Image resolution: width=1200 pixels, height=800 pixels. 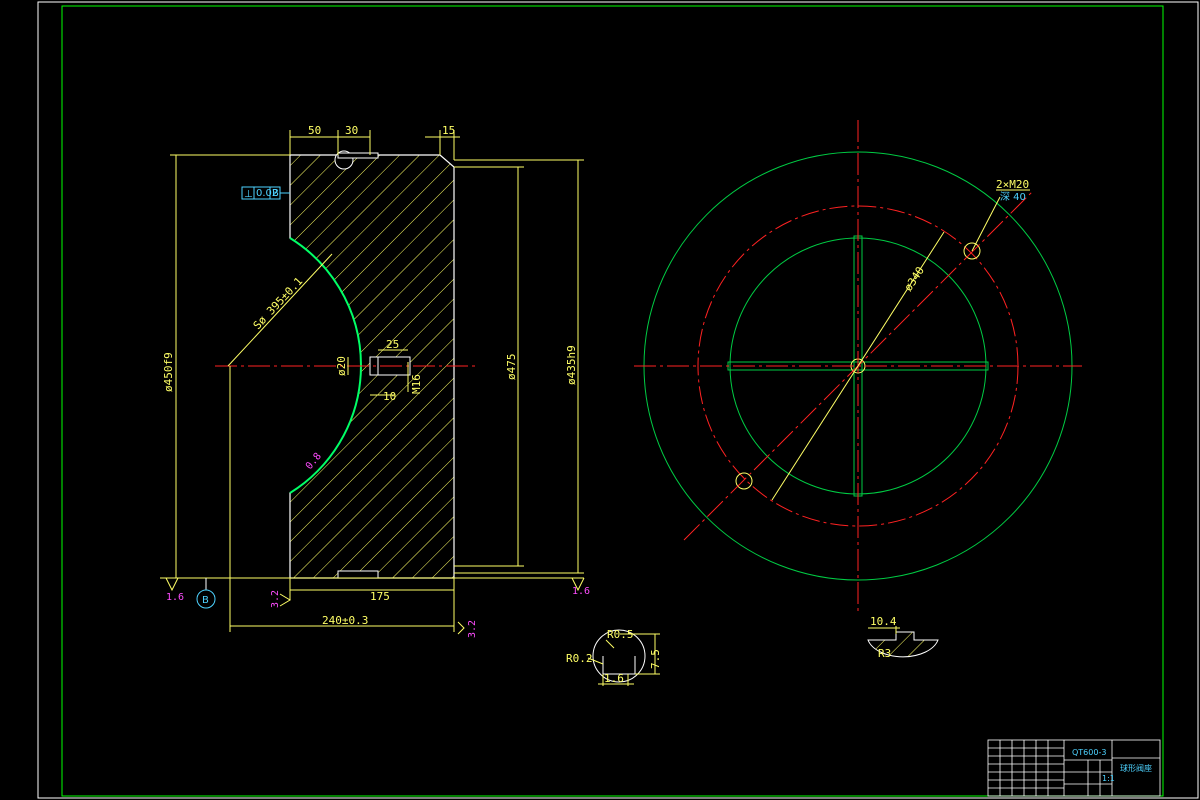 What do you see at coordinates (1013, 197) in the screenshot?
I see `hole-callout-depth: 深 40` at bounding box center [1013, 197].